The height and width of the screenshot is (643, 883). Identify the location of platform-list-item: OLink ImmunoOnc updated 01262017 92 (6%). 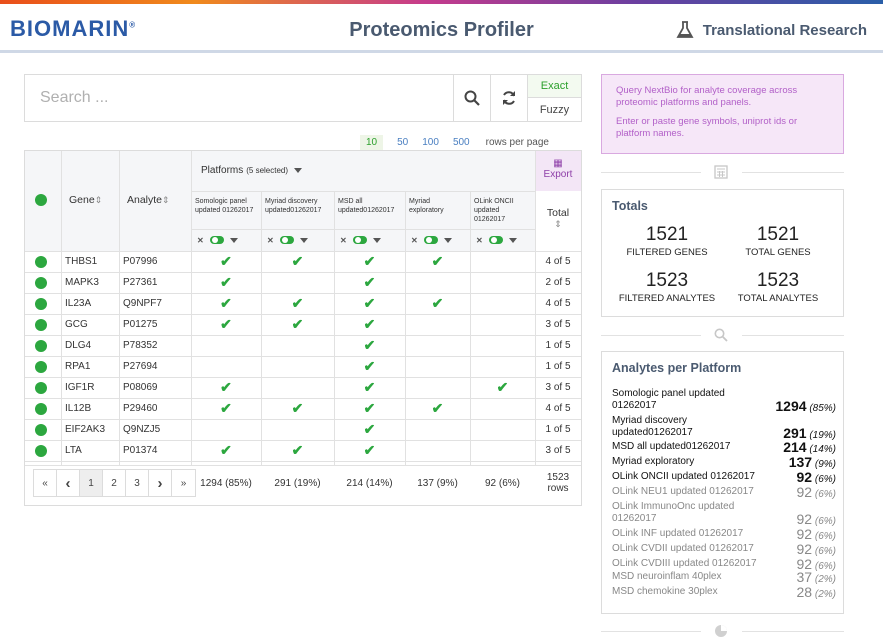
(724, 514).